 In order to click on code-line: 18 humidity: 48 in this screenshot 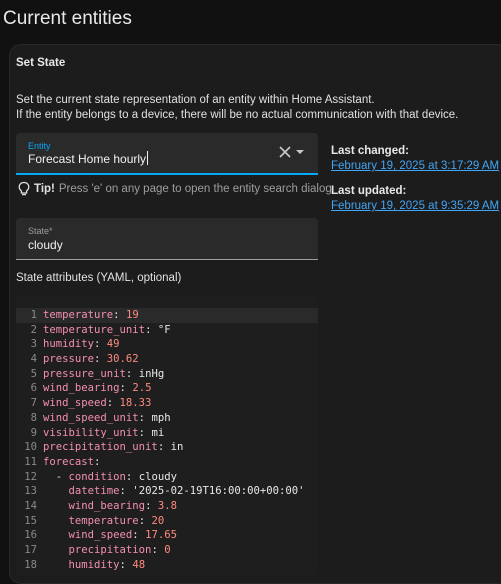, I will do `click(167, 565)`.